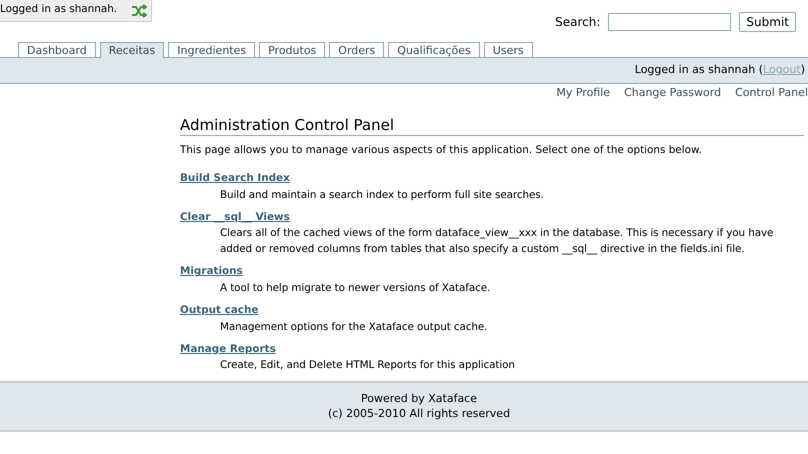  What do you see at coordinates (771, 93) in the screenshot?
I see `nav-link: Control Panel` at bounding box center [771, 93].